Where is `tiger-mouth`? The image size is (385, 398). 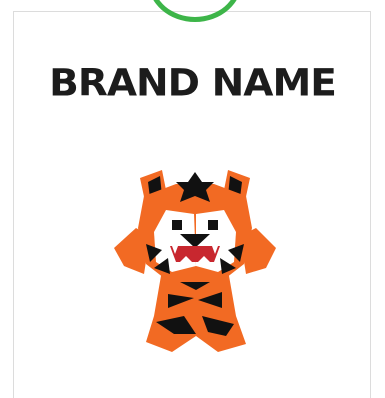 tiger-mouth is located at coordinates (195, 254).